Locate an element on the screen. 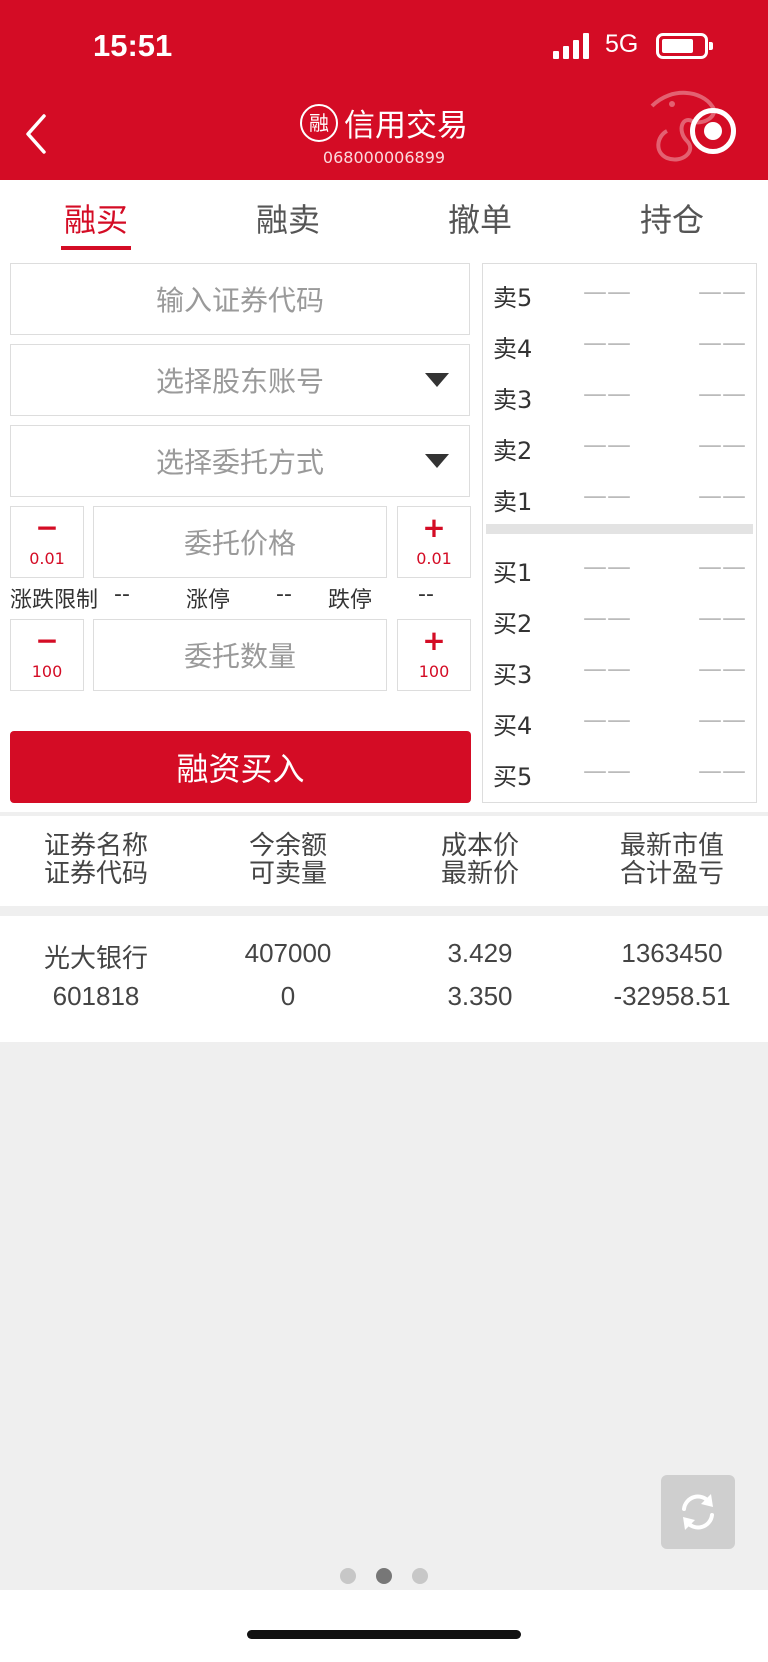 The width and height of the screenshot is (768, 1662). order-book-row: 卖2 —— —— is located at coordinates (619, 448).